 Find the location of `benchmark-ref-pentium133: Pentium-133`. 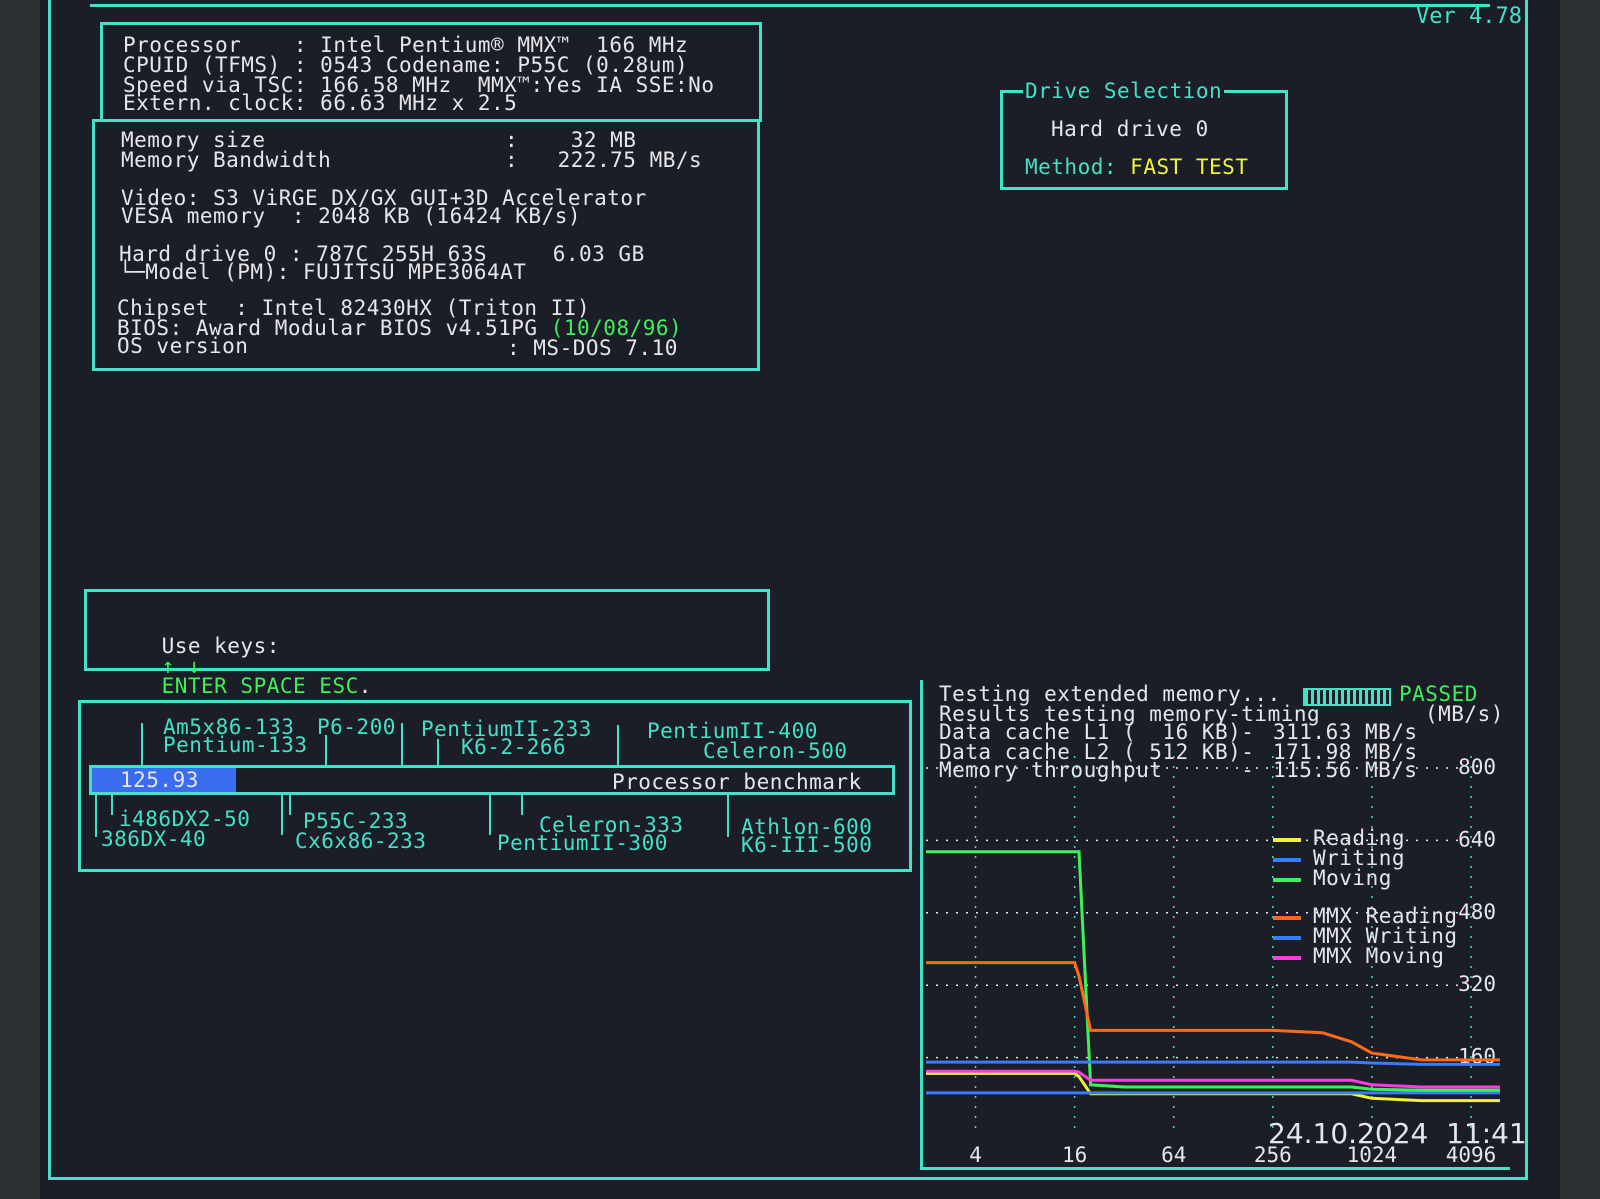

benchmark-ref-pentium133: Pentium-133 is located at coordinates (235, 745).